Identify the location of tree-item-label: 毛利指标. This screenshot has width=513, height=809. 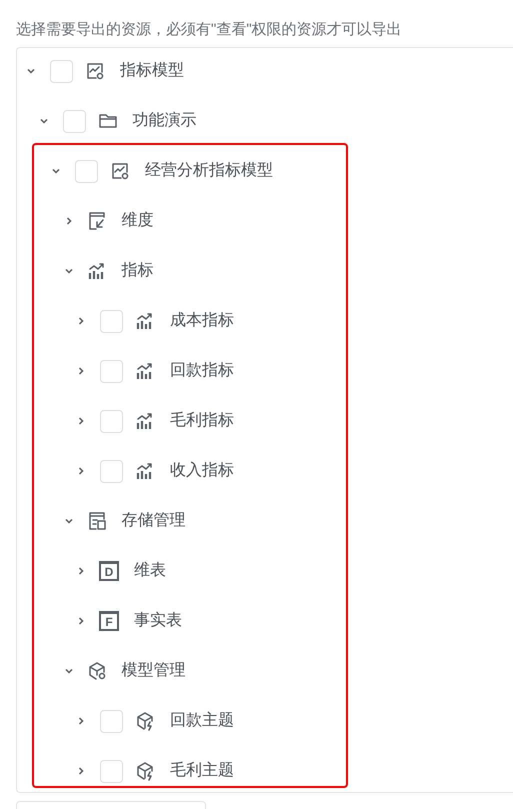
(202, 421).